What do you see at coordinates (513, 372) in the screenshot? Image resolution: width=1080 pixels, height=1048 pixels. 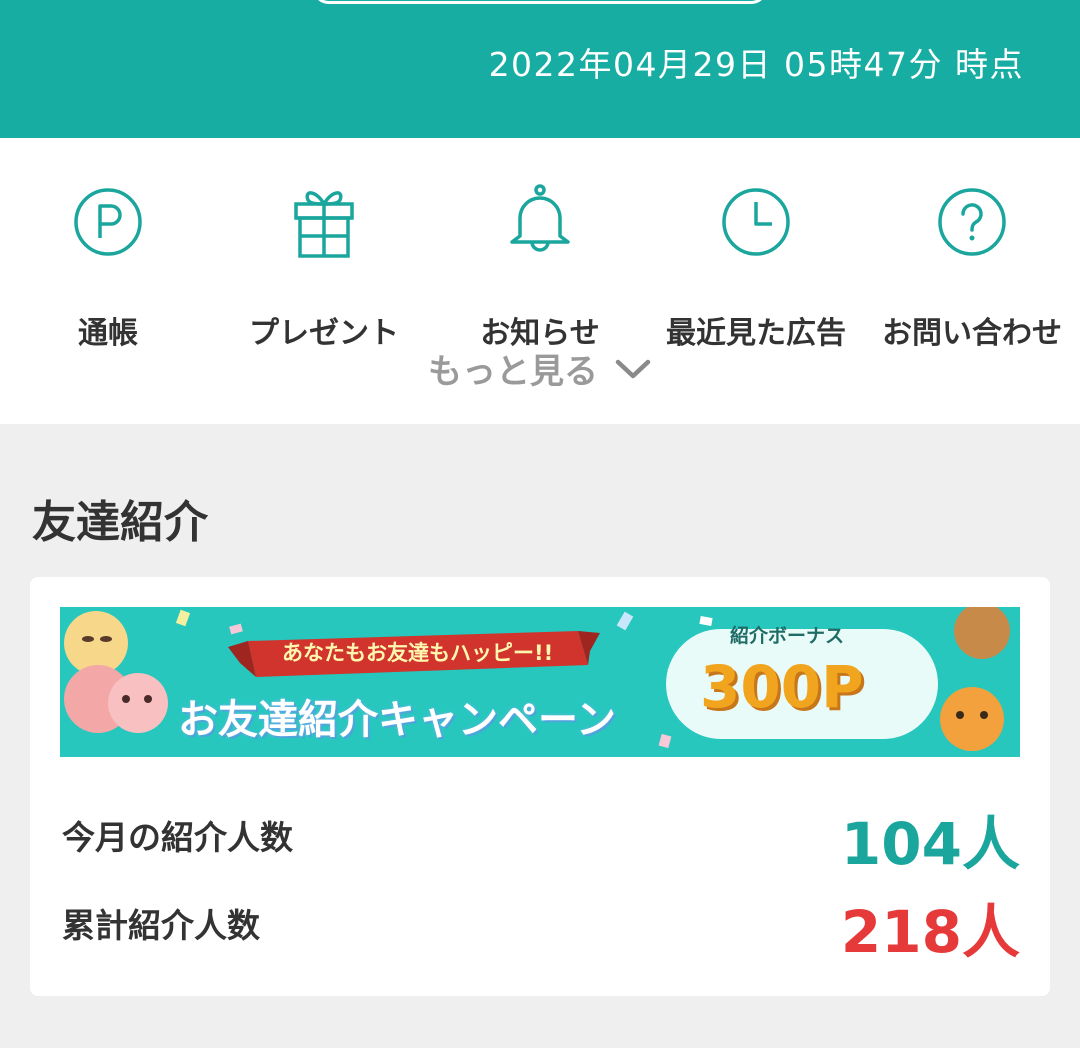 I see `show-more-label: もっと見る` at bounding box center [513, 372].